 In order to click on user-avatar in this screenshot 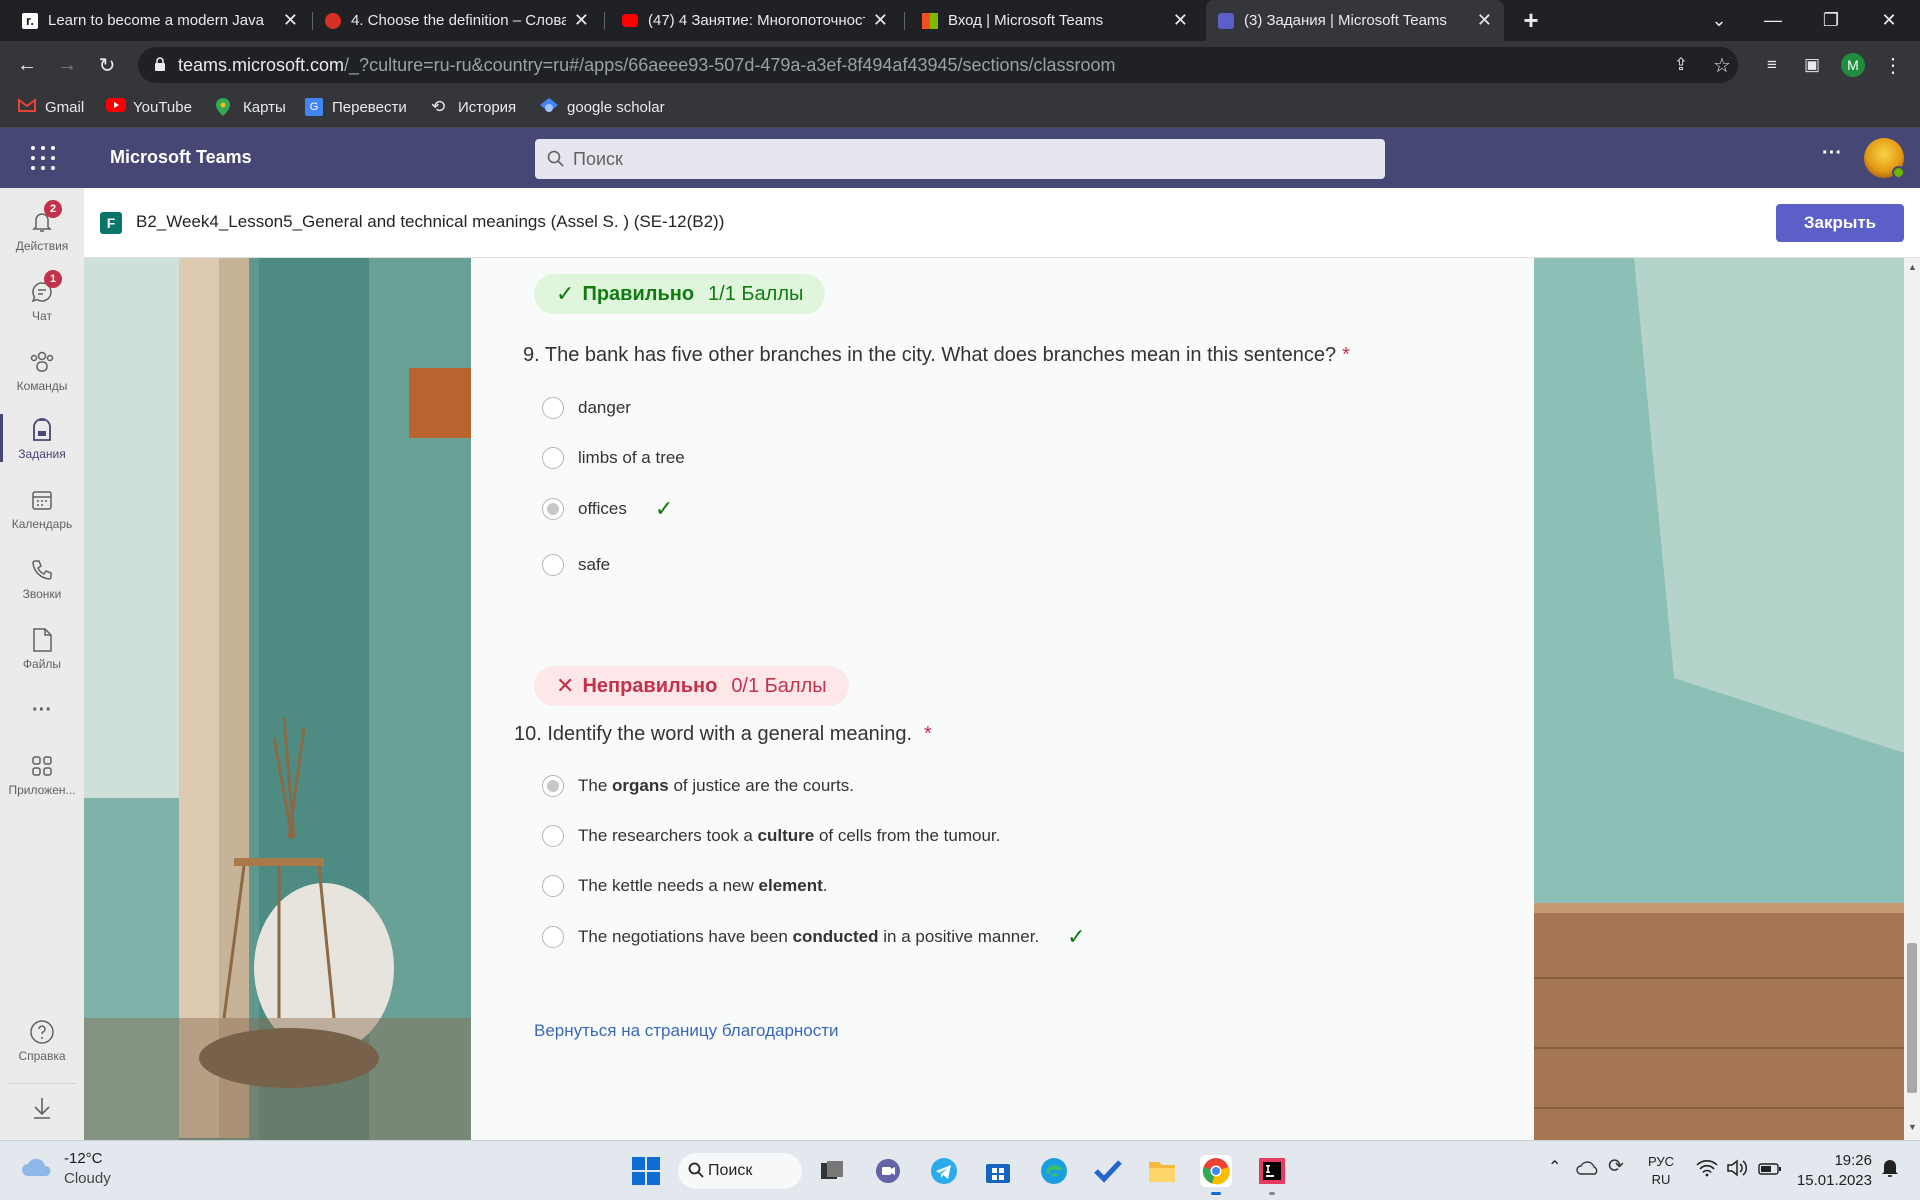, I will do `click(1884, 158)`.